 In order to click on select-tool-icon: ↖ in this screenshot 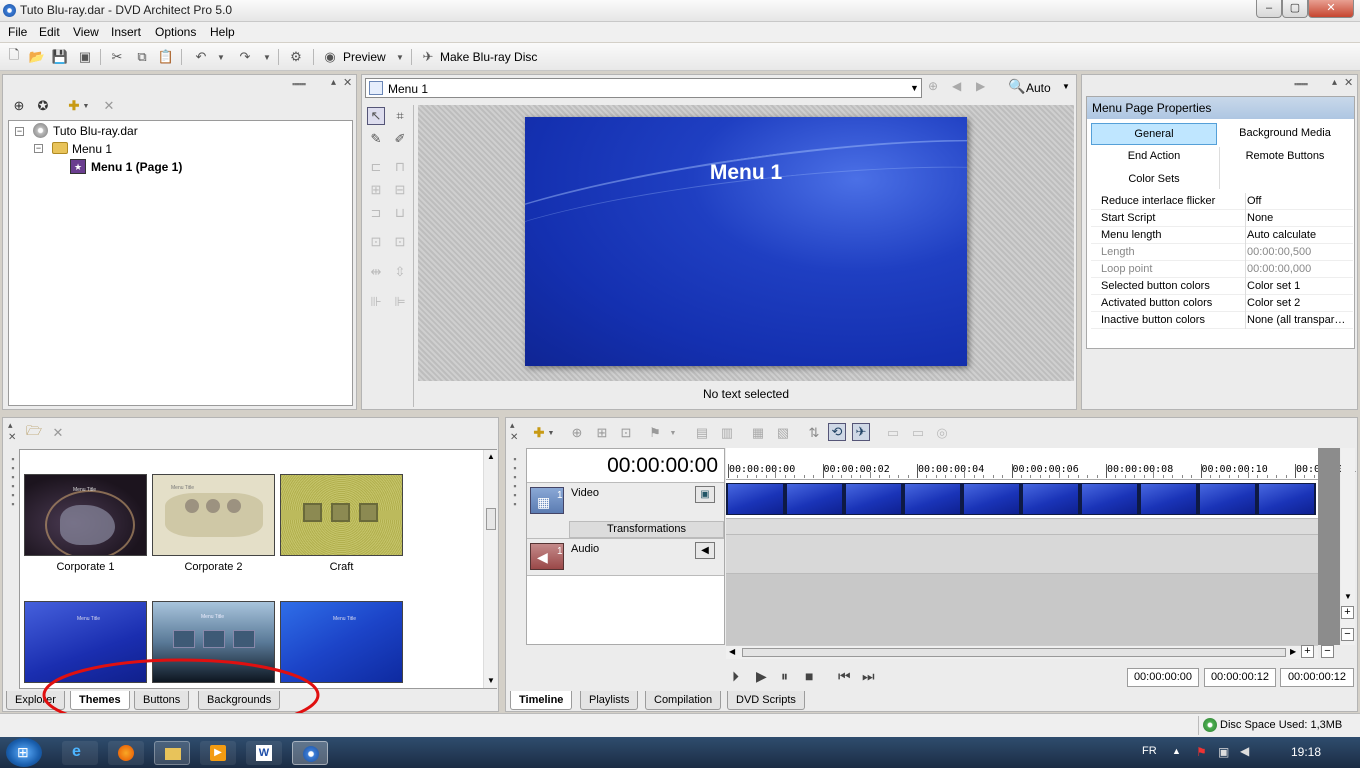, I will do `click(376, 116)`.